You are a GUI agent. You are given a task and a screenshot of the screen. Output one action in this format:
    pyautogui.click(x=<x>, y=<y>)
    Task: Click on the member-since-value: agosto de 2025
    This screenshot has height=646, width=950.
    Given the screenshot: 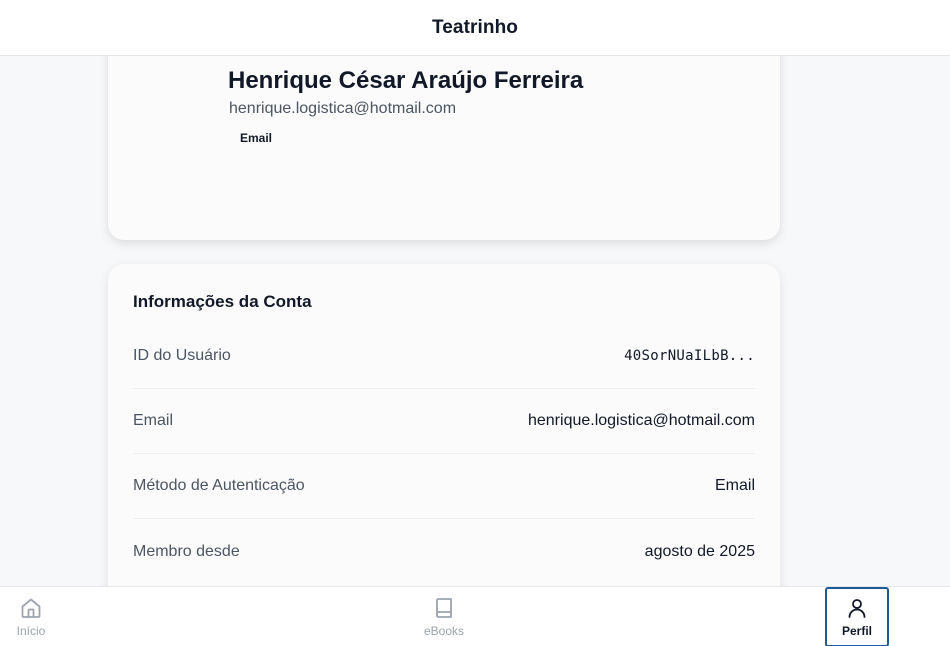 What is the action you would take?
    pyautogui.click(x=699, y=551)
    